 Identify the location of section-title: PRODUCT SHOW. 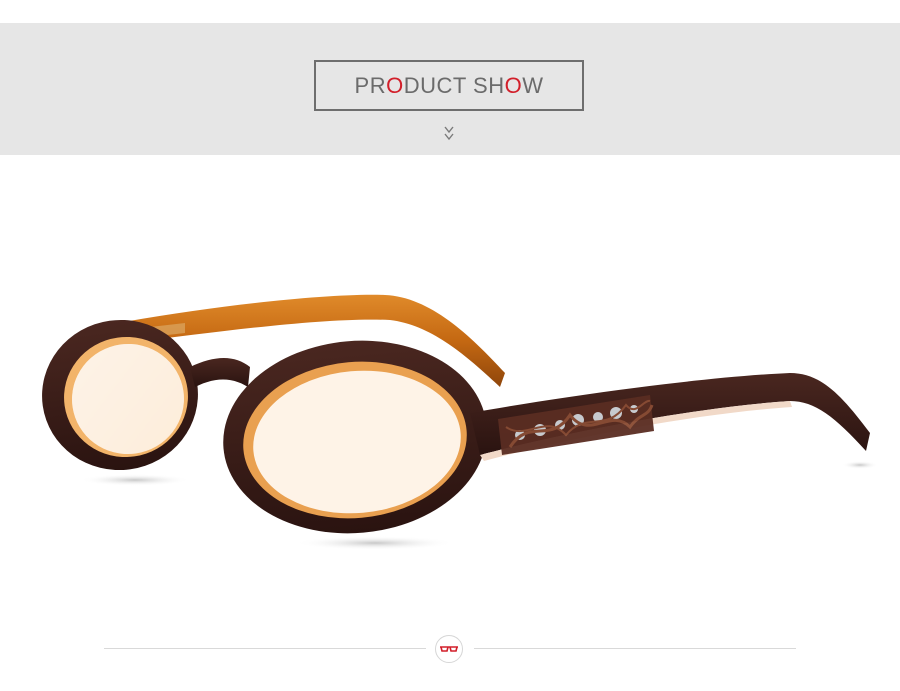
(449, 86).